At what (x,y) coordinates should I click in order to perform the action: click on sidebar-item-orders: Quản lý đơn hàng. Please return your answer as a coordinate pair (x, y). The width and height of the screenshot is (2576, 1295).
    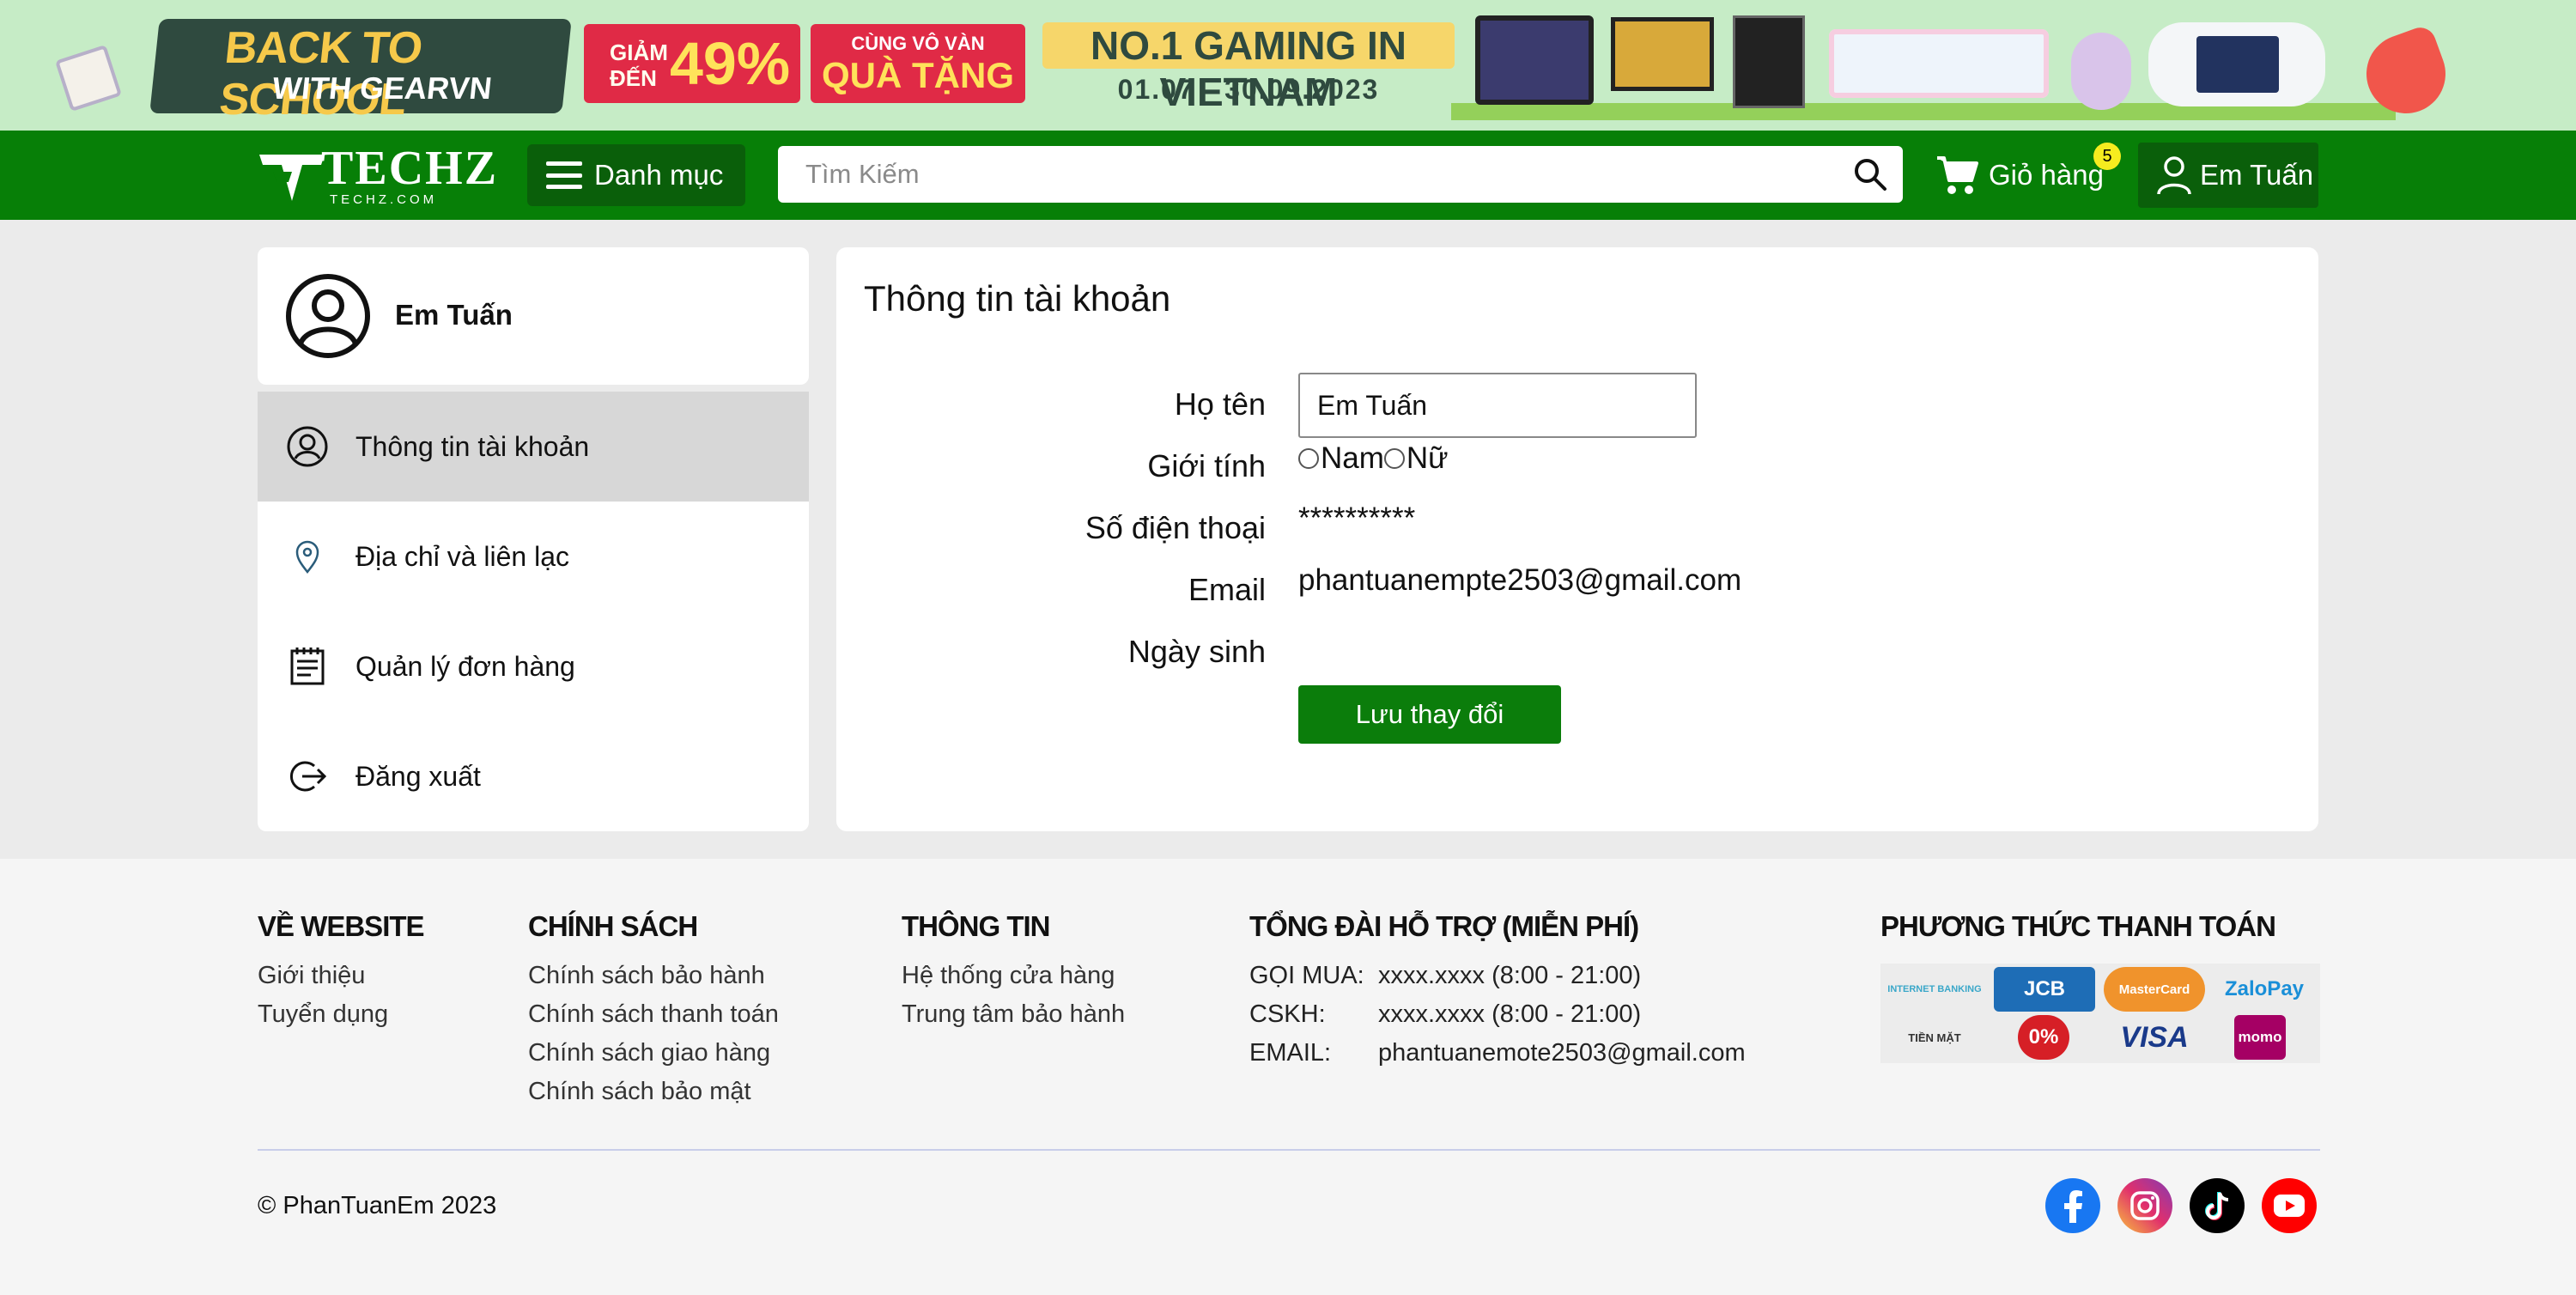
    Looking at the image, I should click on (533, 666).